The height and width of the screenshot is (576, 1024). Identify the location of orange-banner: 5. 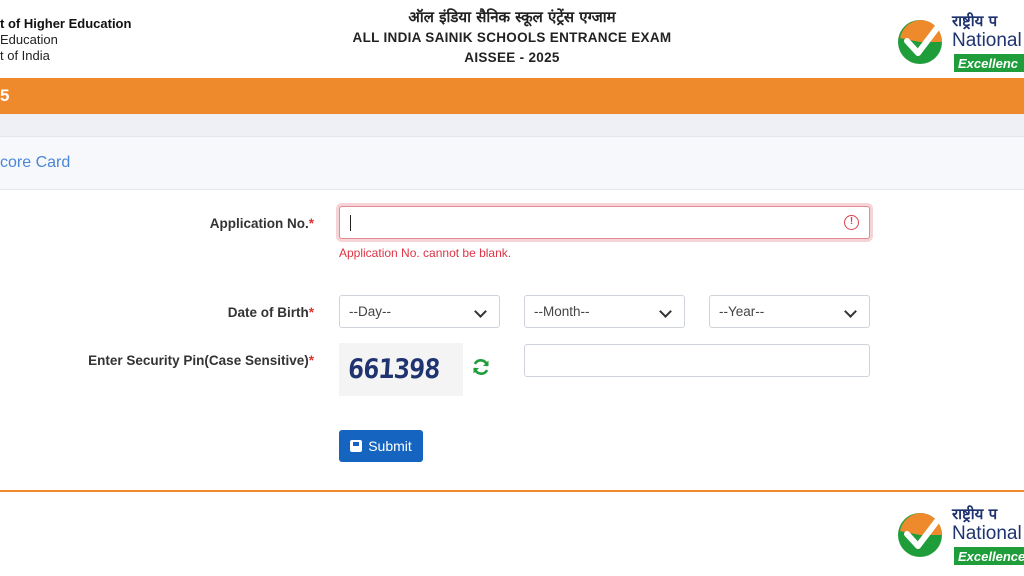
(512, 96).